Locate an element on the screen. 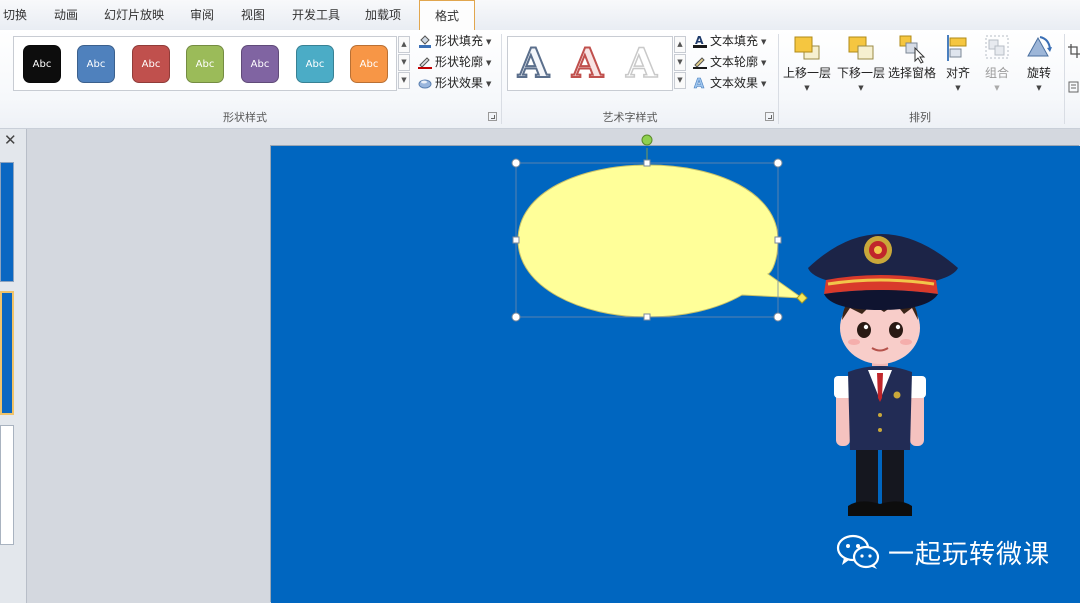  watermark-text: 一起玩转微课 is located at coordinates (969, 554).